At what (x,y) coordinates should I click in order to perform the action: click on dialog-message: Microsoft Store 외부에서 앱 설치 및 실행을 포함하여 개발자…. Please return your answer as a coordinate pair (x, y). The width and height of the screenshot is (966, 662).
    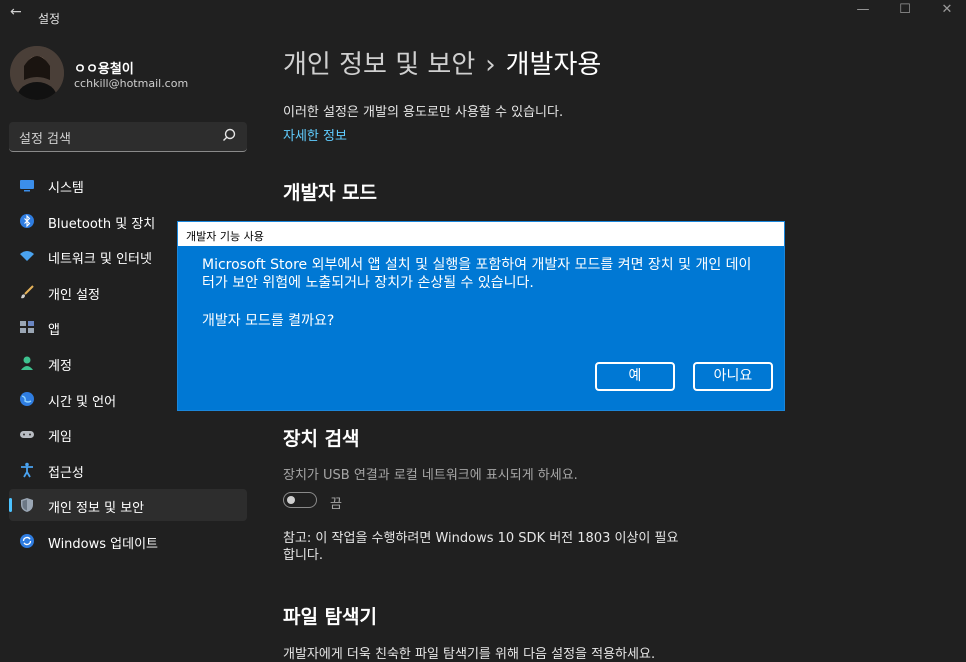
    Looking at the image, I should click on (477, 274).